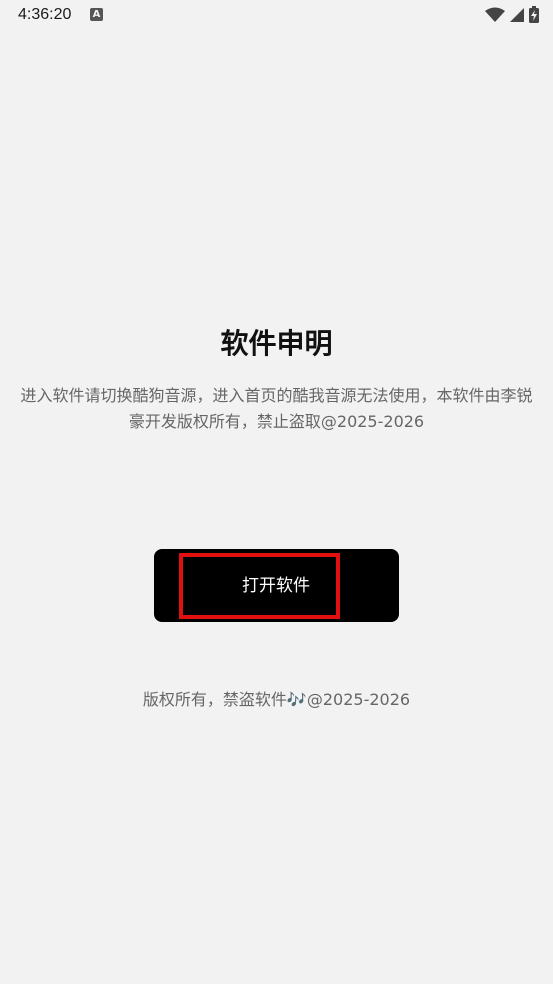  I want to click on declaration-line-1: 进入软件请切换酷狗音源，进入首页的酷我音源无法使用，本软件由李锐, so click(276, 395).